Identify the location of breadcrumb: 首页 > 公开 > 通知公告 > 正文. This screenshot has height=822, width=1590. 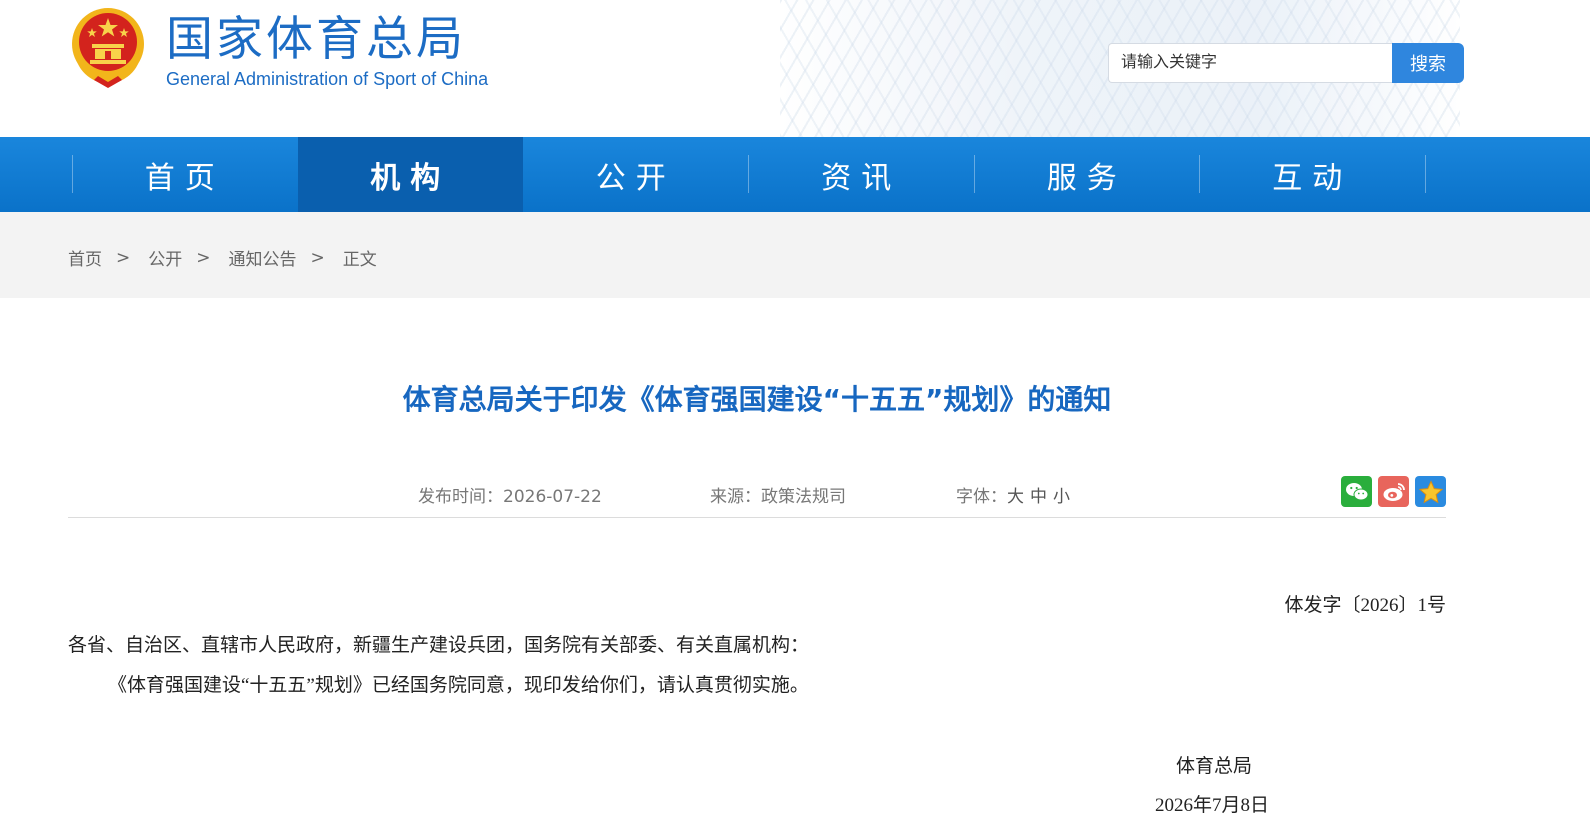
(222, 258).